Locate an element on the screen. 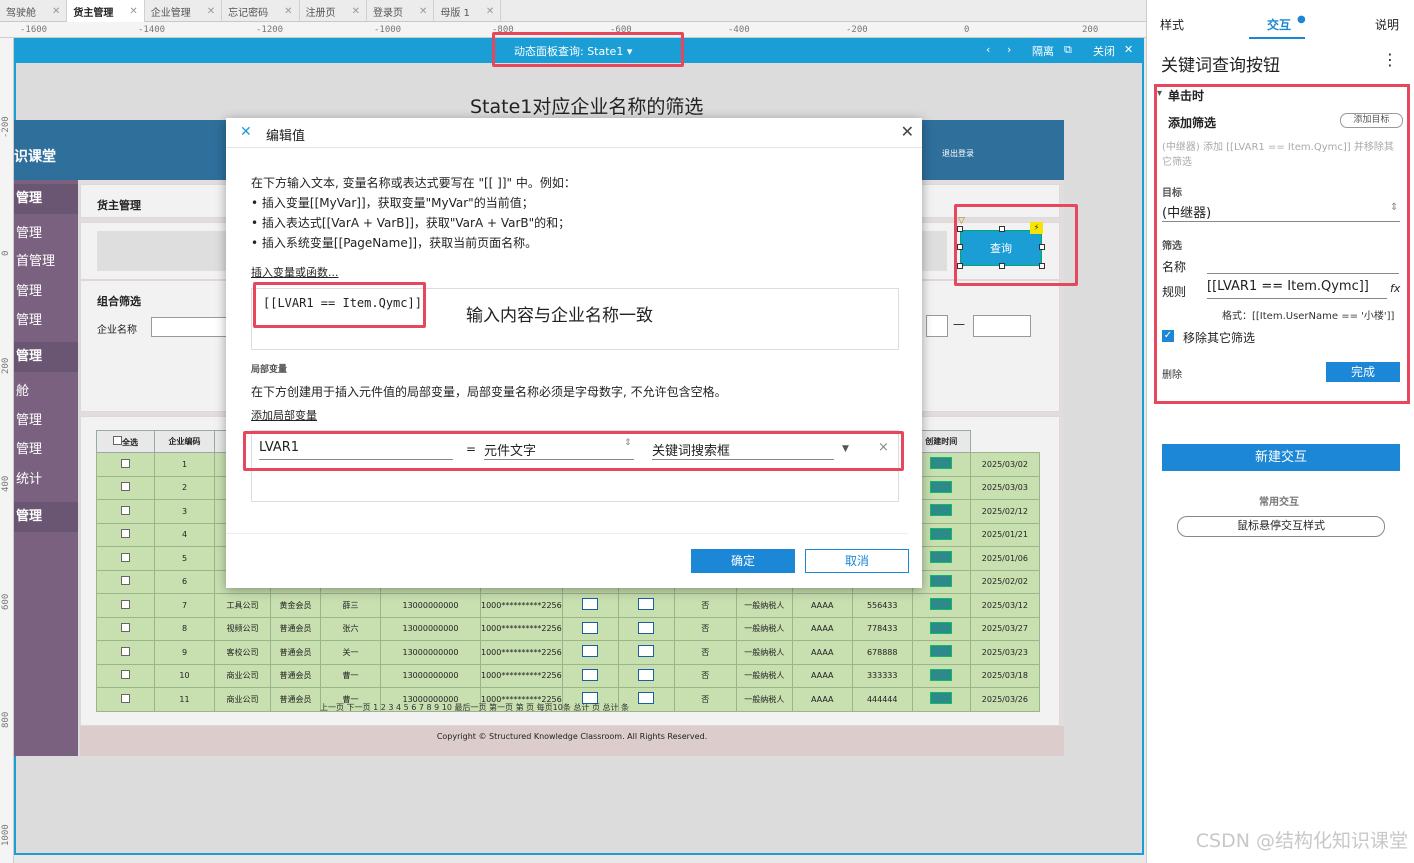 This screenshot has width=1414, height=863. logout-link: 退出登录 is located at coordinates (958, 153).